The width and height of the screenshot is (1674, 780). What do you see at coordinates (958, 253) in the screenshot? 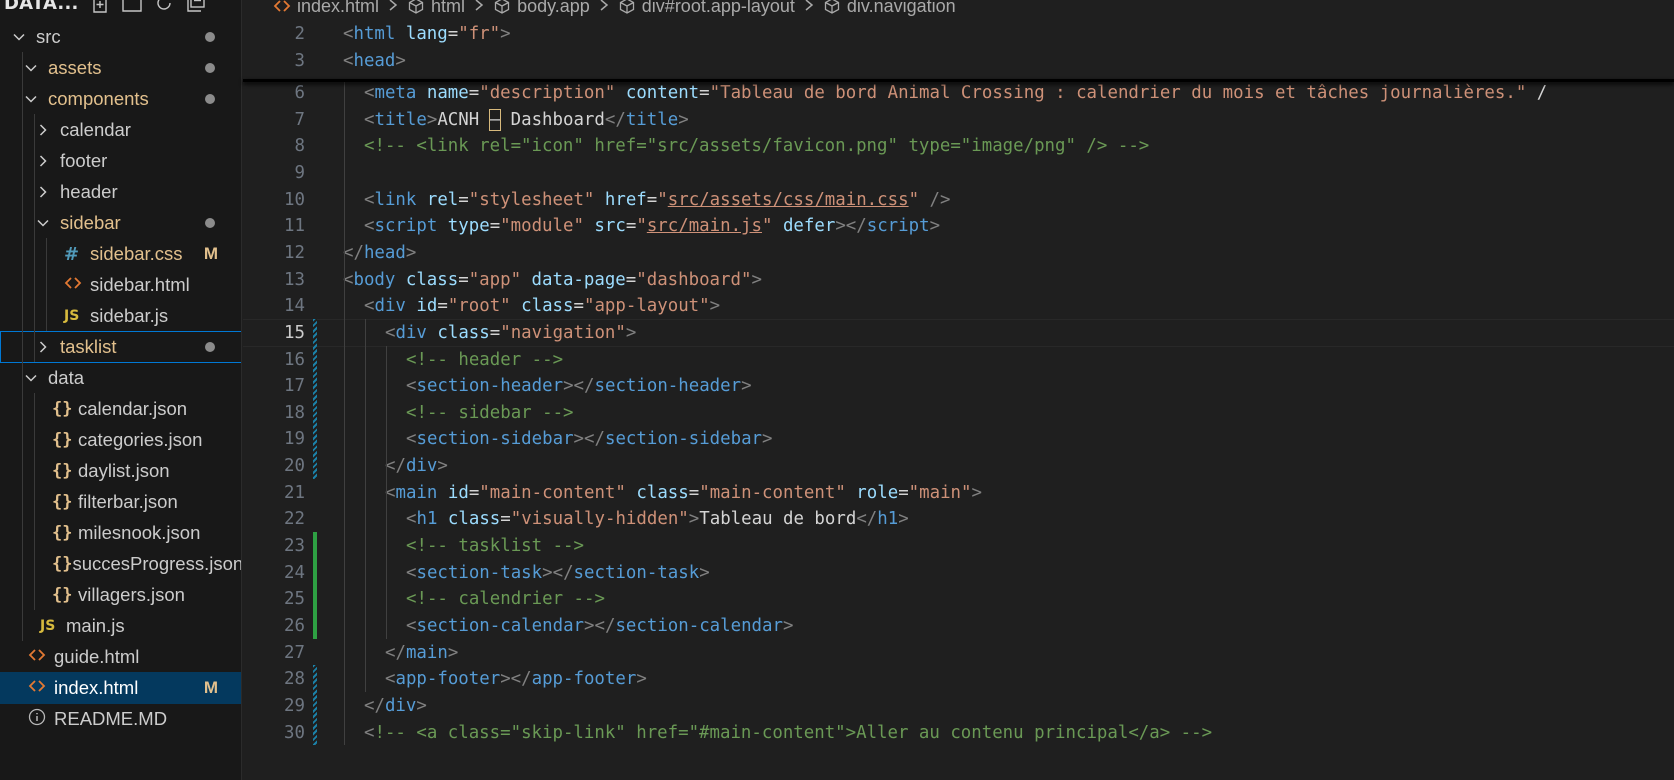
I see `code-line: 12 </head>` at bounding box center [958, 253].